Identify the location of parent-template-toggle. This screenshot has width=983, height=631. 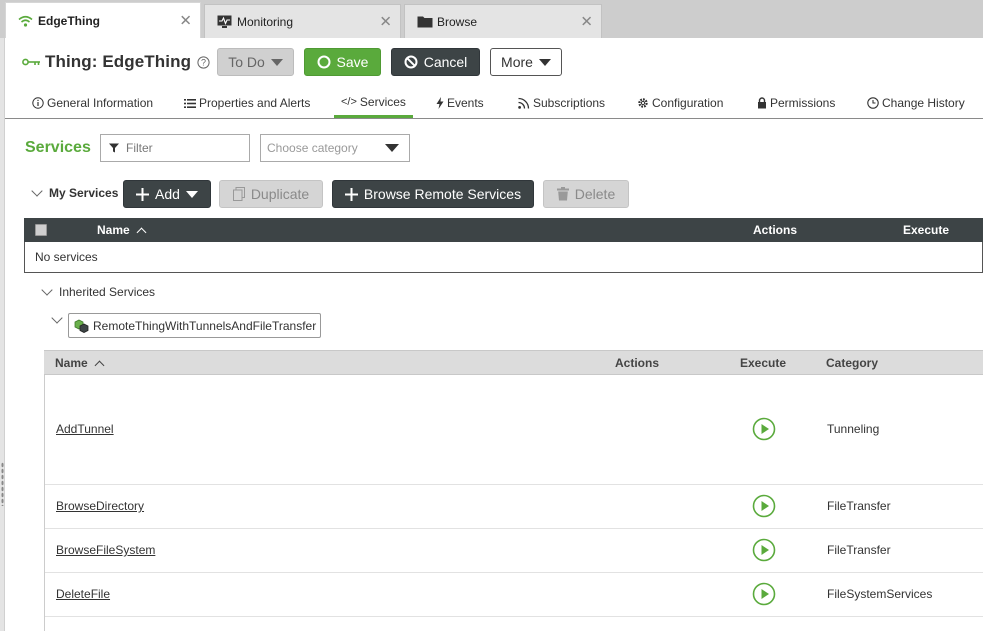
(60, 318).